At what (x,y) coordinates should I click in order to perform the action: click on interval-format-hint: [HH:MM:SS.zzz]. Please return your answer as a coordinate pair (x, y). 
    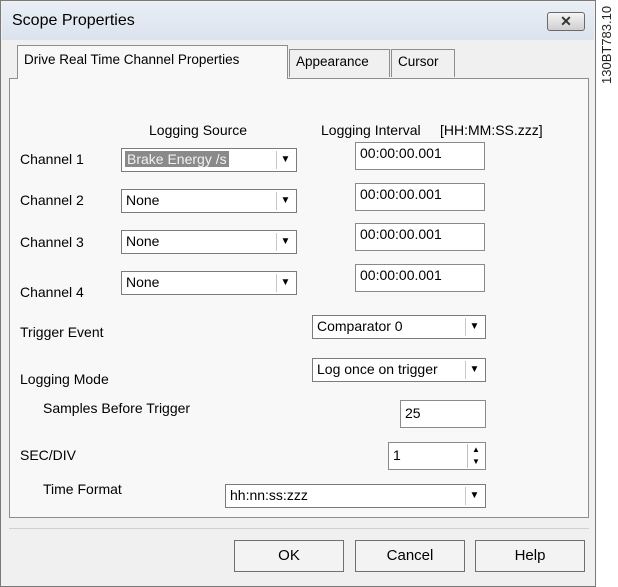
    Looking at the image, I should click on (491, 130).